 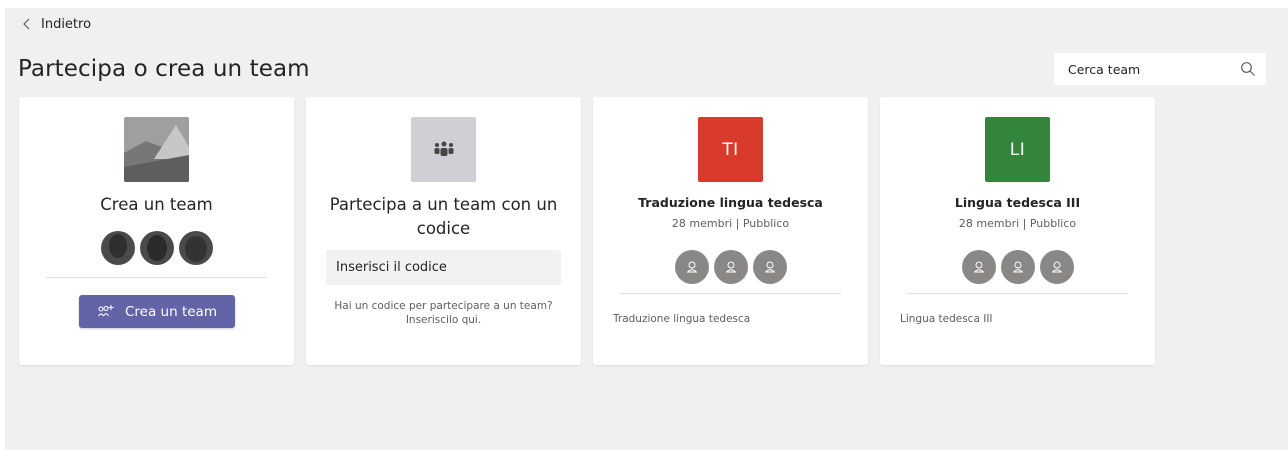 What do you see at coordinates (66, 24) in the screenshot?
I see `back-label: Indietro` at bounding box center [66, 24].